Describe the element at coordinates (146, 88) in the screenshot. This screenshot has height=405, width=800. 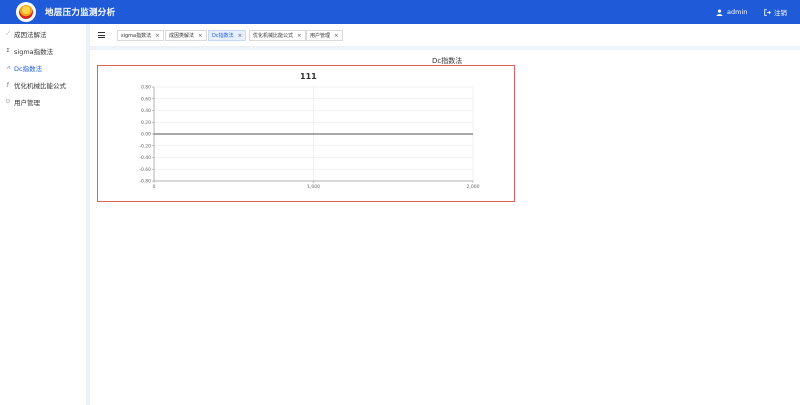
I see `y-tick-label: 0.80` at that location.